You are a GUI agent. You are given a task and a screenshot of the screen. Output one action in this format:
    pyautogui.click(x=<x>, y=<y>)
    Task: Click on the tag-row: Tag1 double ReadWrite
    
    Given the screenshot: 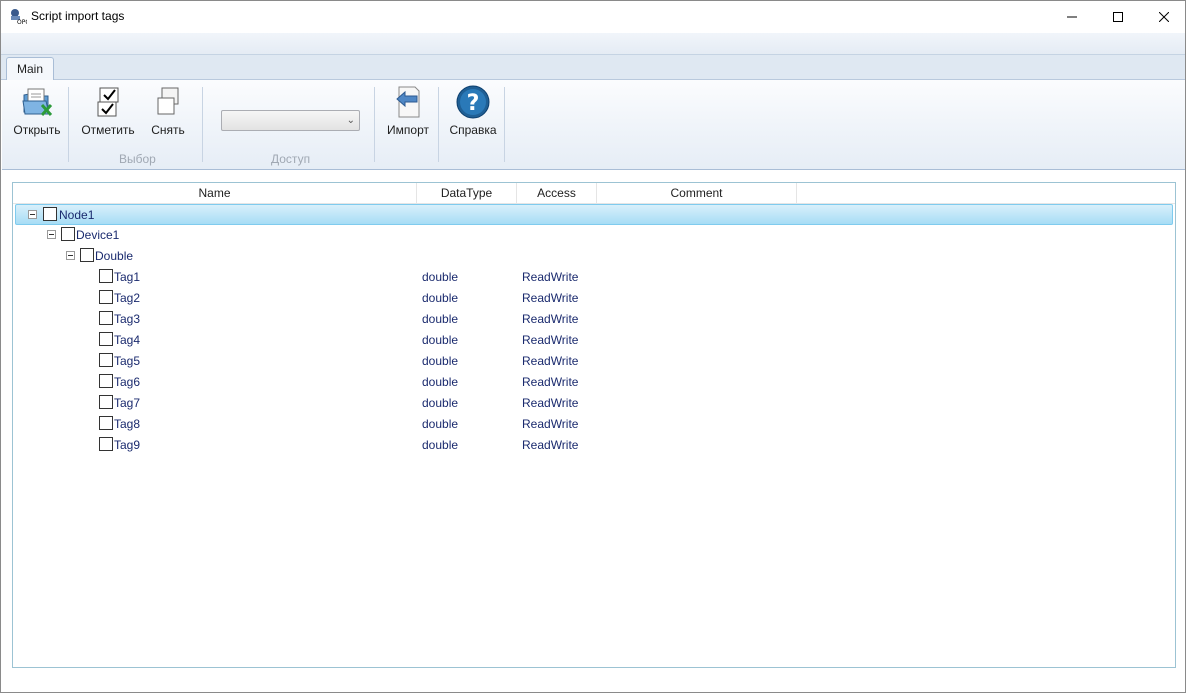 What is the action you would take?
    pyautogui.click(x=594, y=277)
    